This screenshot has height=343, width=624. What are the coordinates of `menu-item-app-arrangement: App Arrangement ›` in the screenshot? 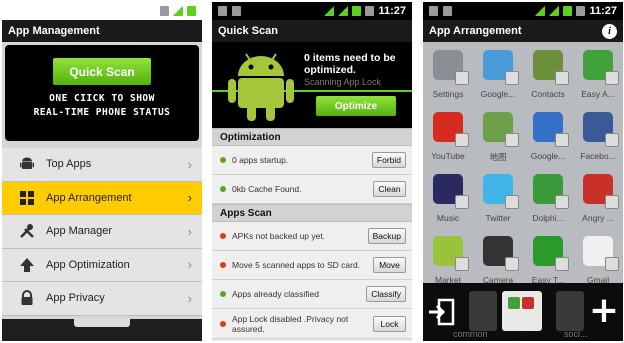 It's located at (102, 198).